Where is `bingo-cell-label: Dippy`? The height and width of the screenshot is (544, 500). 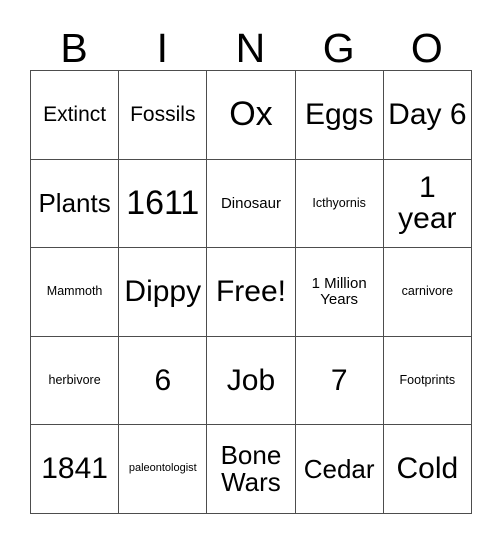 bingo-cell-label: Dippy is located at coordinates (163, 292).